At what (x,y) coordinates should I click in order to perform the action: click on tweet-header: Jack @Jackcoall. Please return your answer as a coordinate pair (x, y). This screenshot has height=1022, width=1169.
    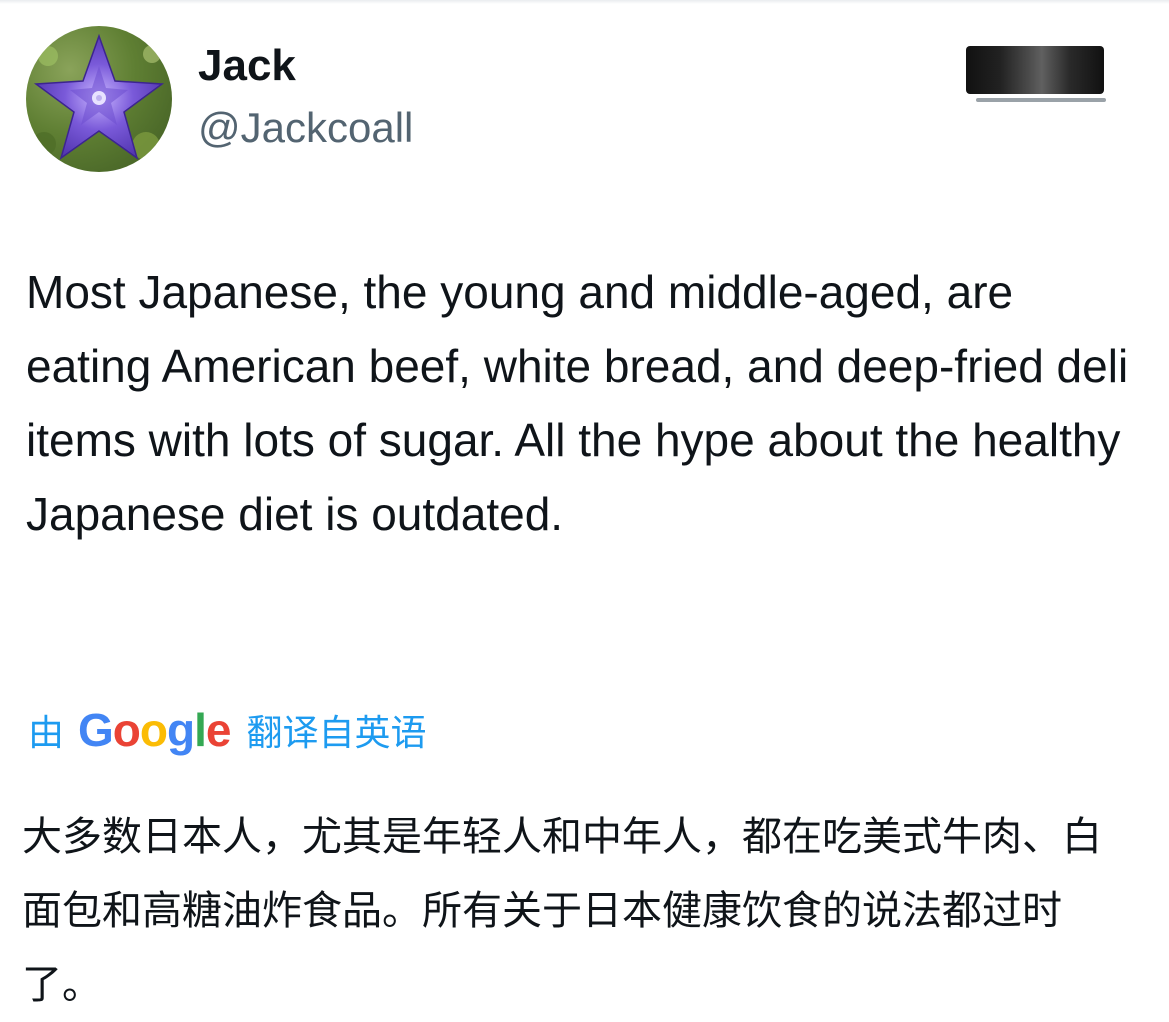
    Looking at the image, I should click on (586, 101).